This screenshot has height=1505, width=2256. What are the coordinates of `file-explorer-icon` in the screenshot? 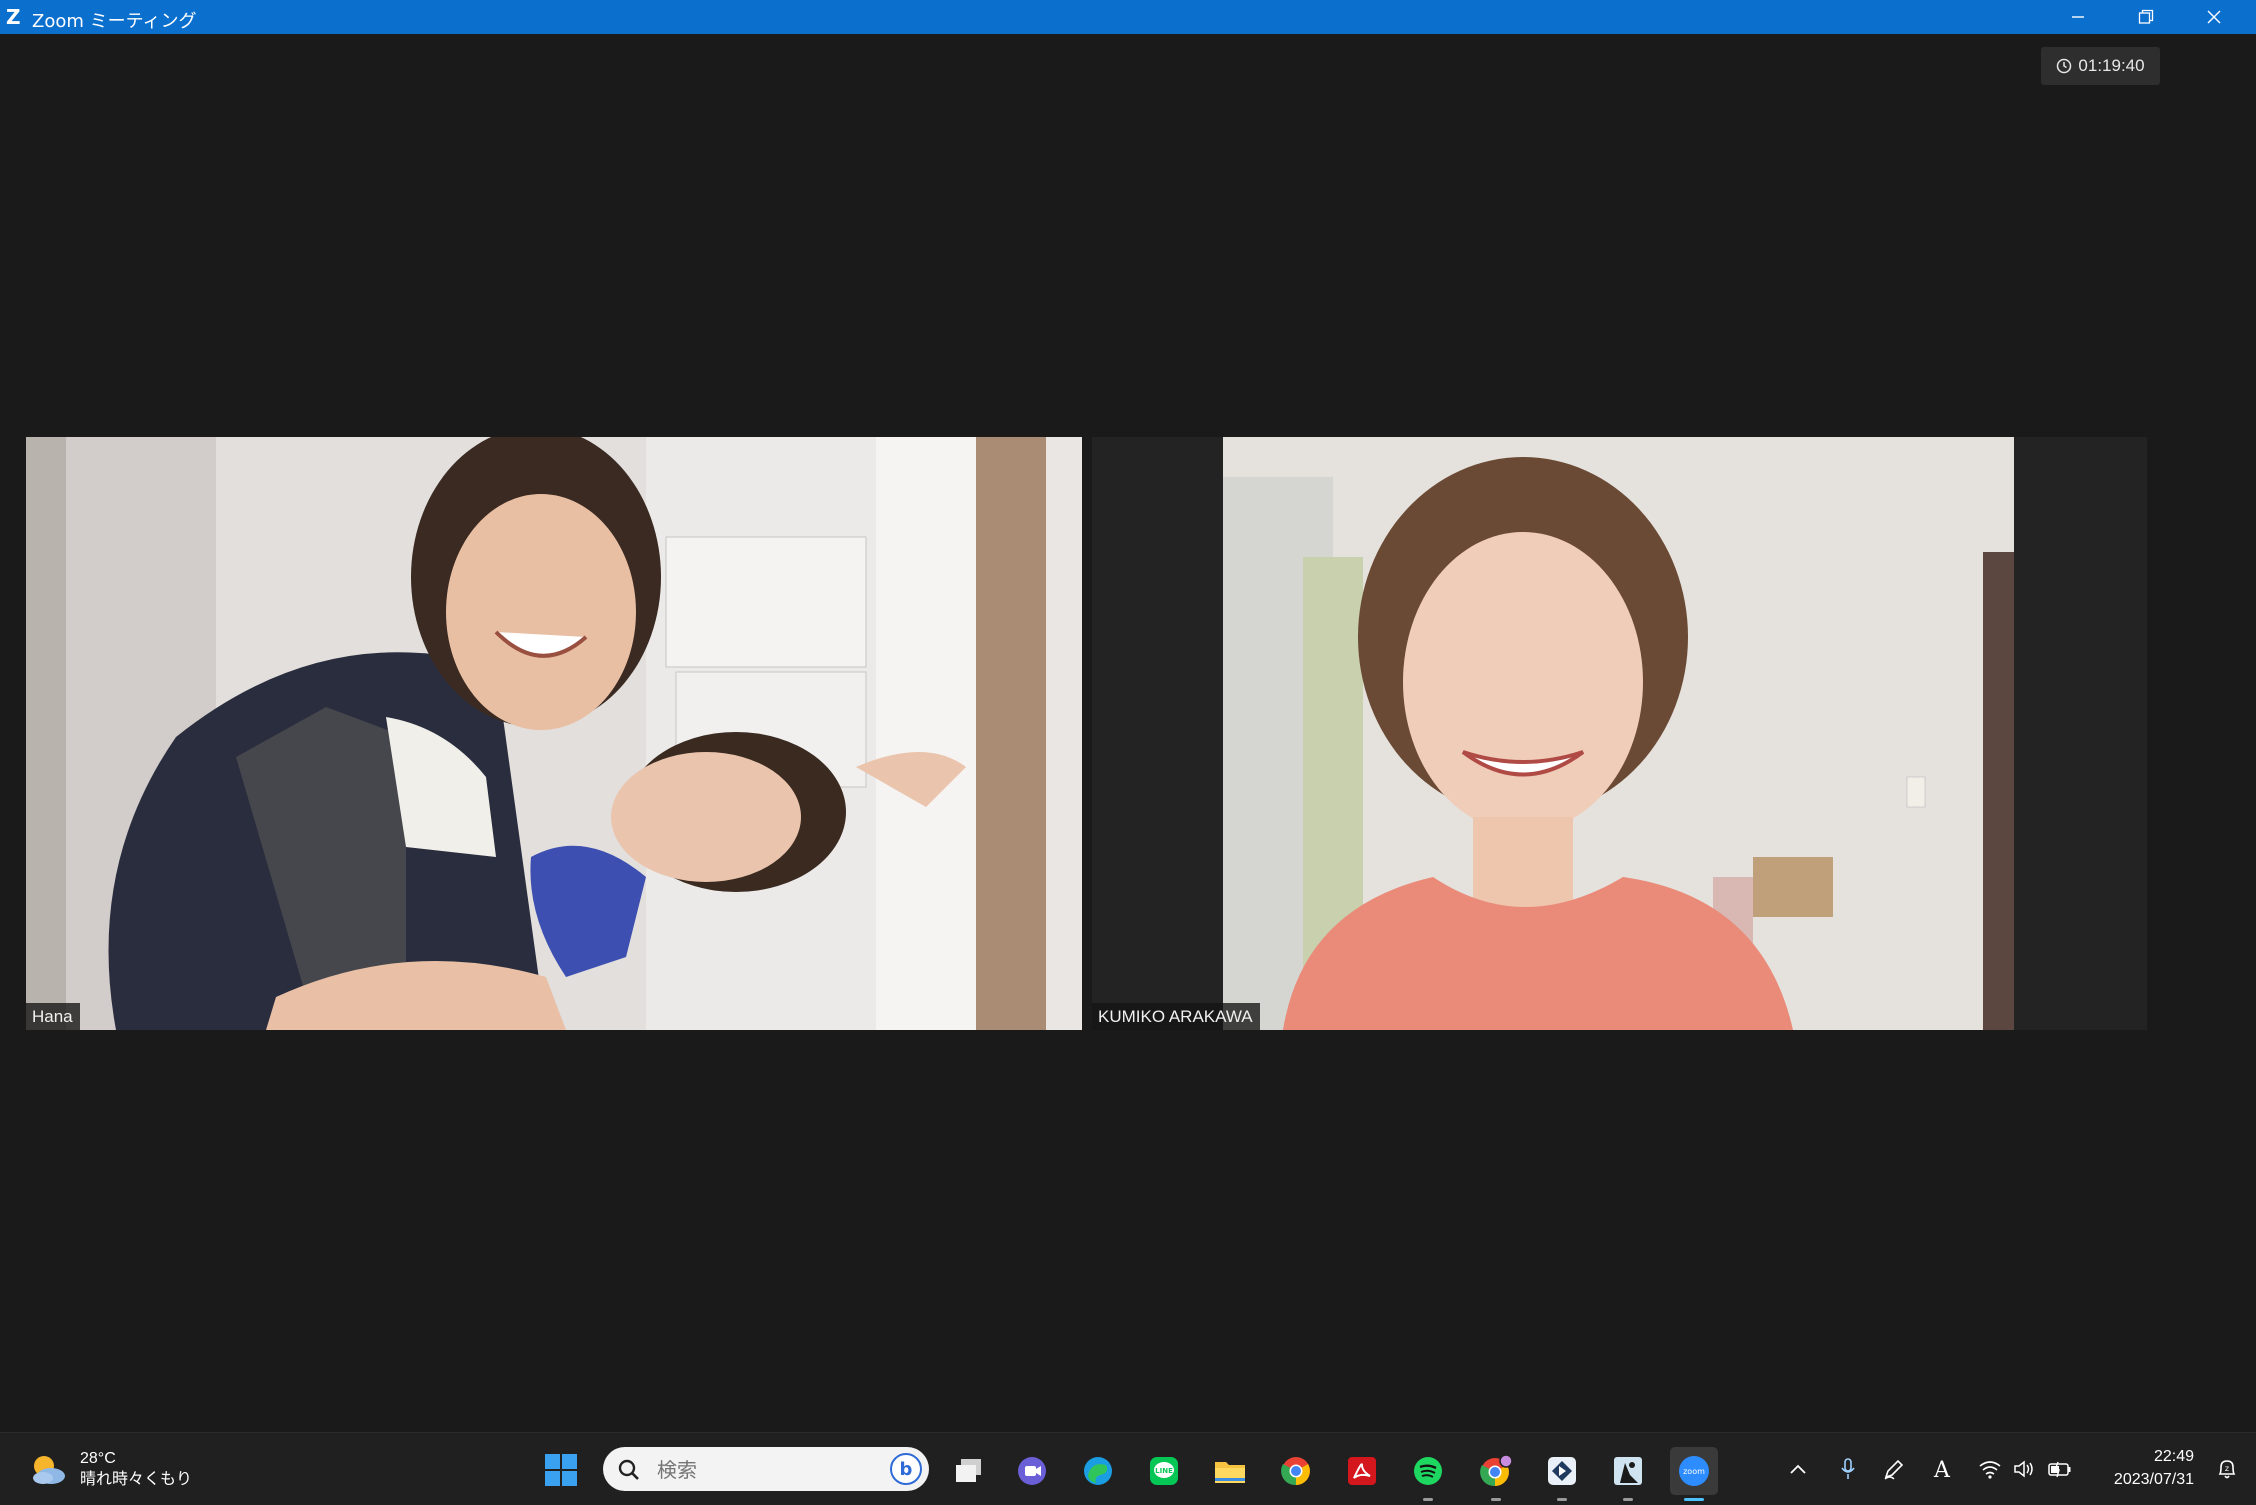 It's located at (1230, 1472).